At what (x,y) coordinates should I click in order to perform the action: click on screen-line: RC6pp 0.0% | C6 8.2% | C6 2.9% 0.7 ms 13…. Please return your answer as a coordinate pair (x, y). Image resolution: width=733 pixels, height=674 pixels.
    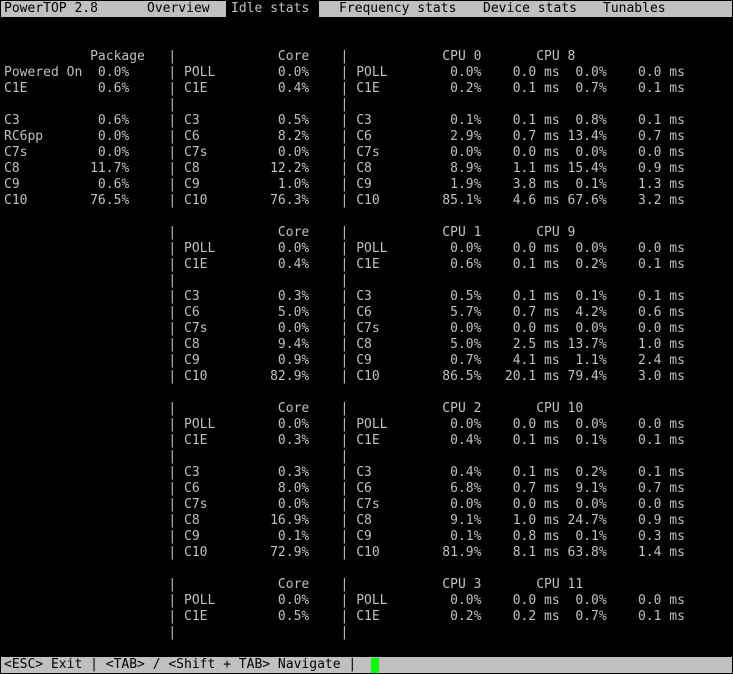
    Looking at the image, I should click on (344, 136).